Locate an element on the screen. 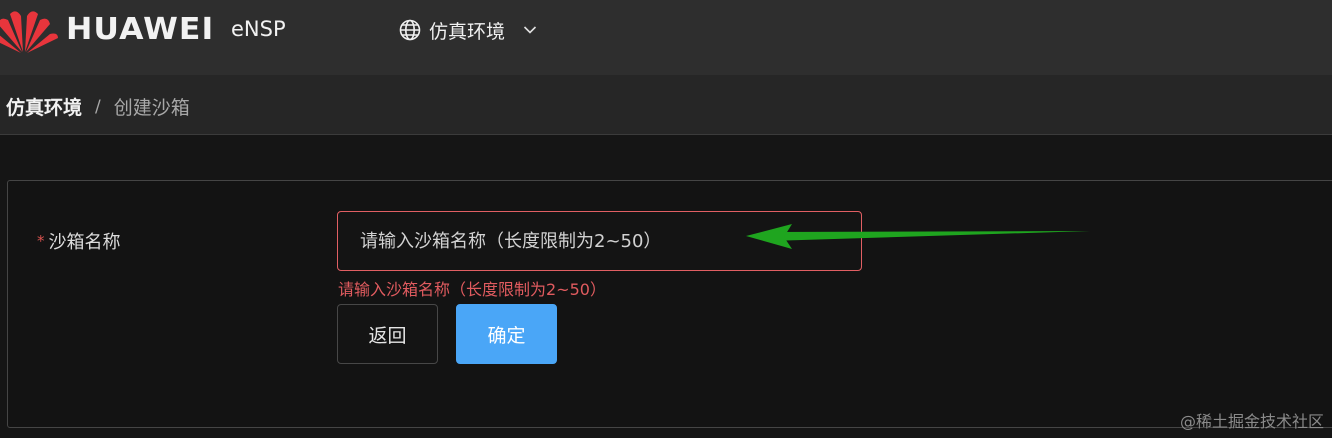  sandbox-name-input is located at coordinates (599, 241).